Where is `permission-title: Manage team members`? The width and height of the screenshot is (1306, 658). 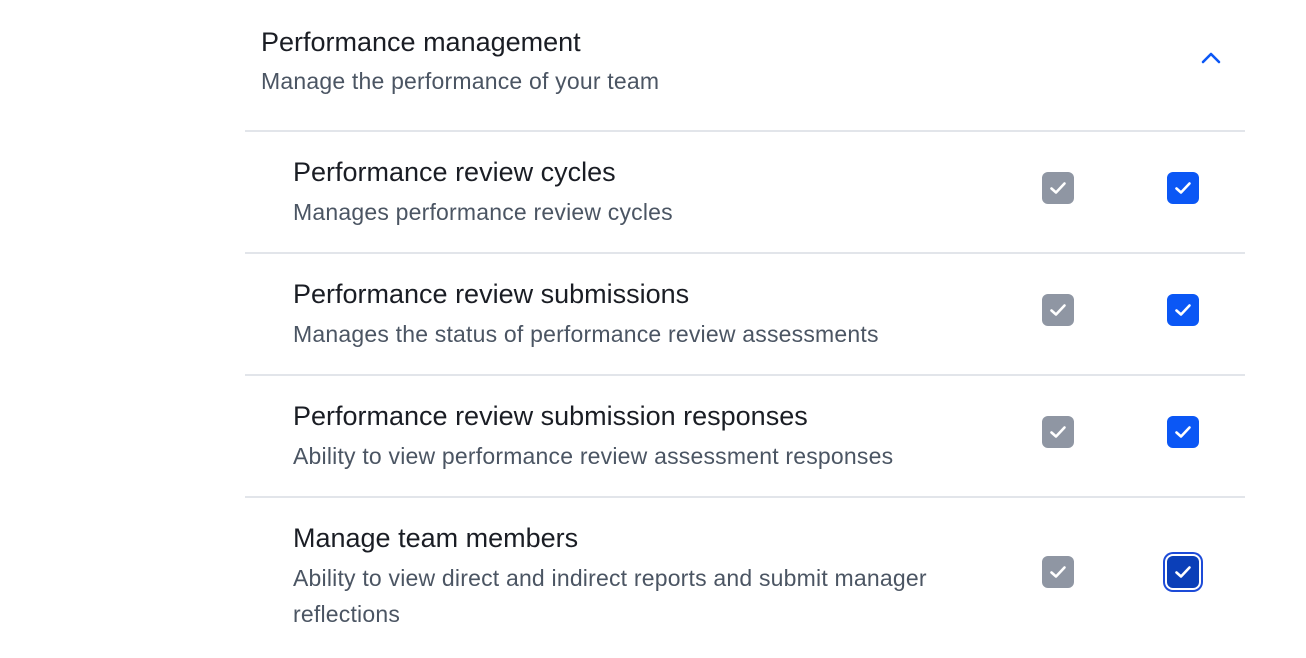 permission-title: Manage team members is located at coordinates (436, 538).